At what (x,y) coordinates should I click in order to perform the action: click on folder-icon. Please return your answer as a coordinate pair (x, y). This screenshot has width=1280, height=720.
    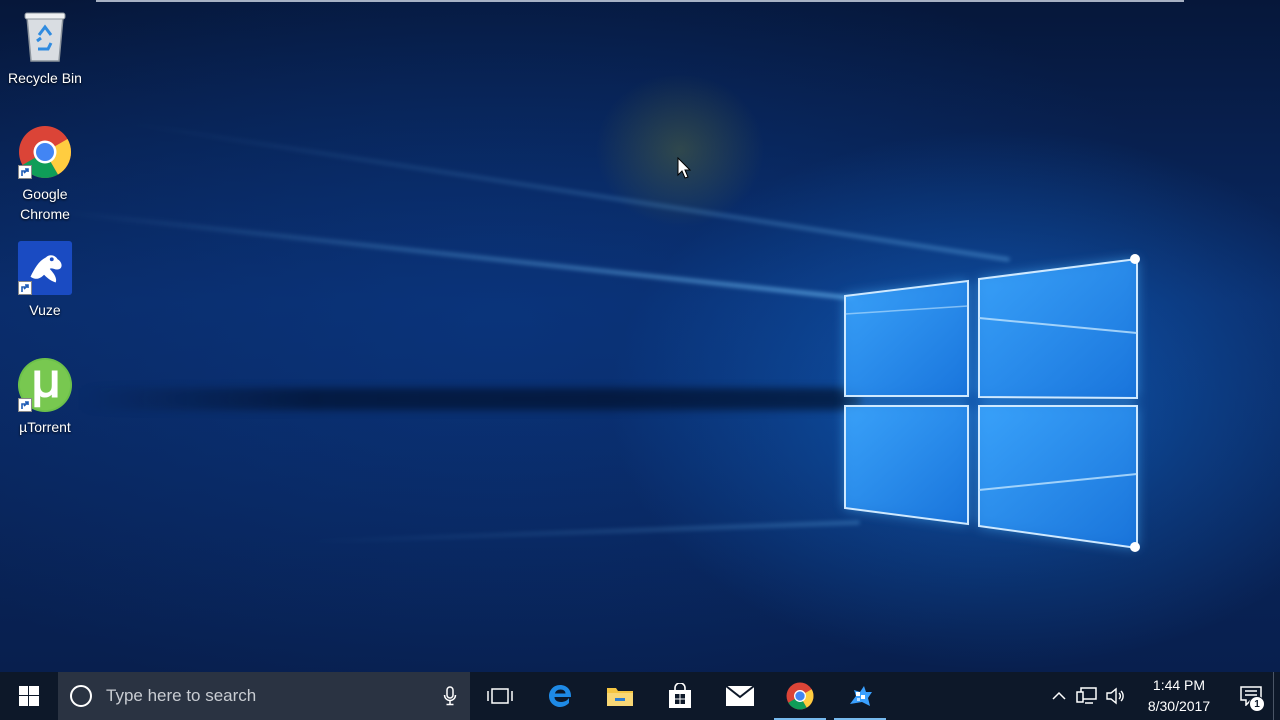
    Looking at the image, I should click on (620, 697).